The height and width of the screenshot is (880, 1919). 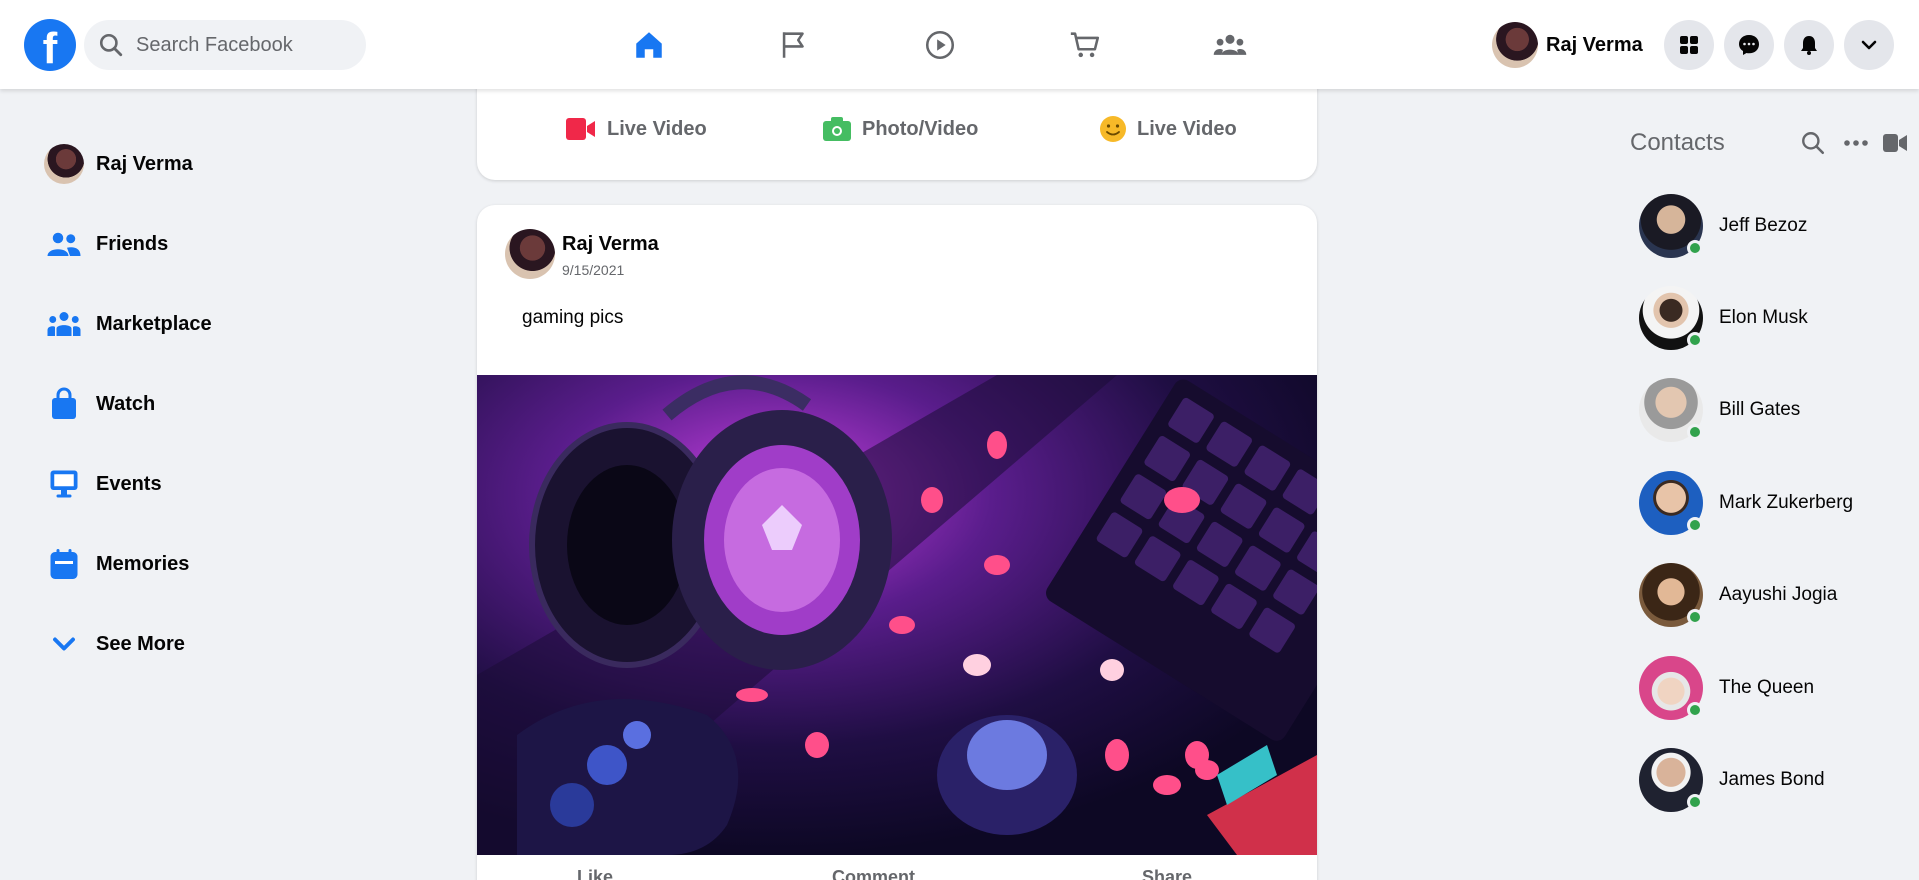 I want to click on sidebar-item-label: Watch, so click(x=126, y=403).